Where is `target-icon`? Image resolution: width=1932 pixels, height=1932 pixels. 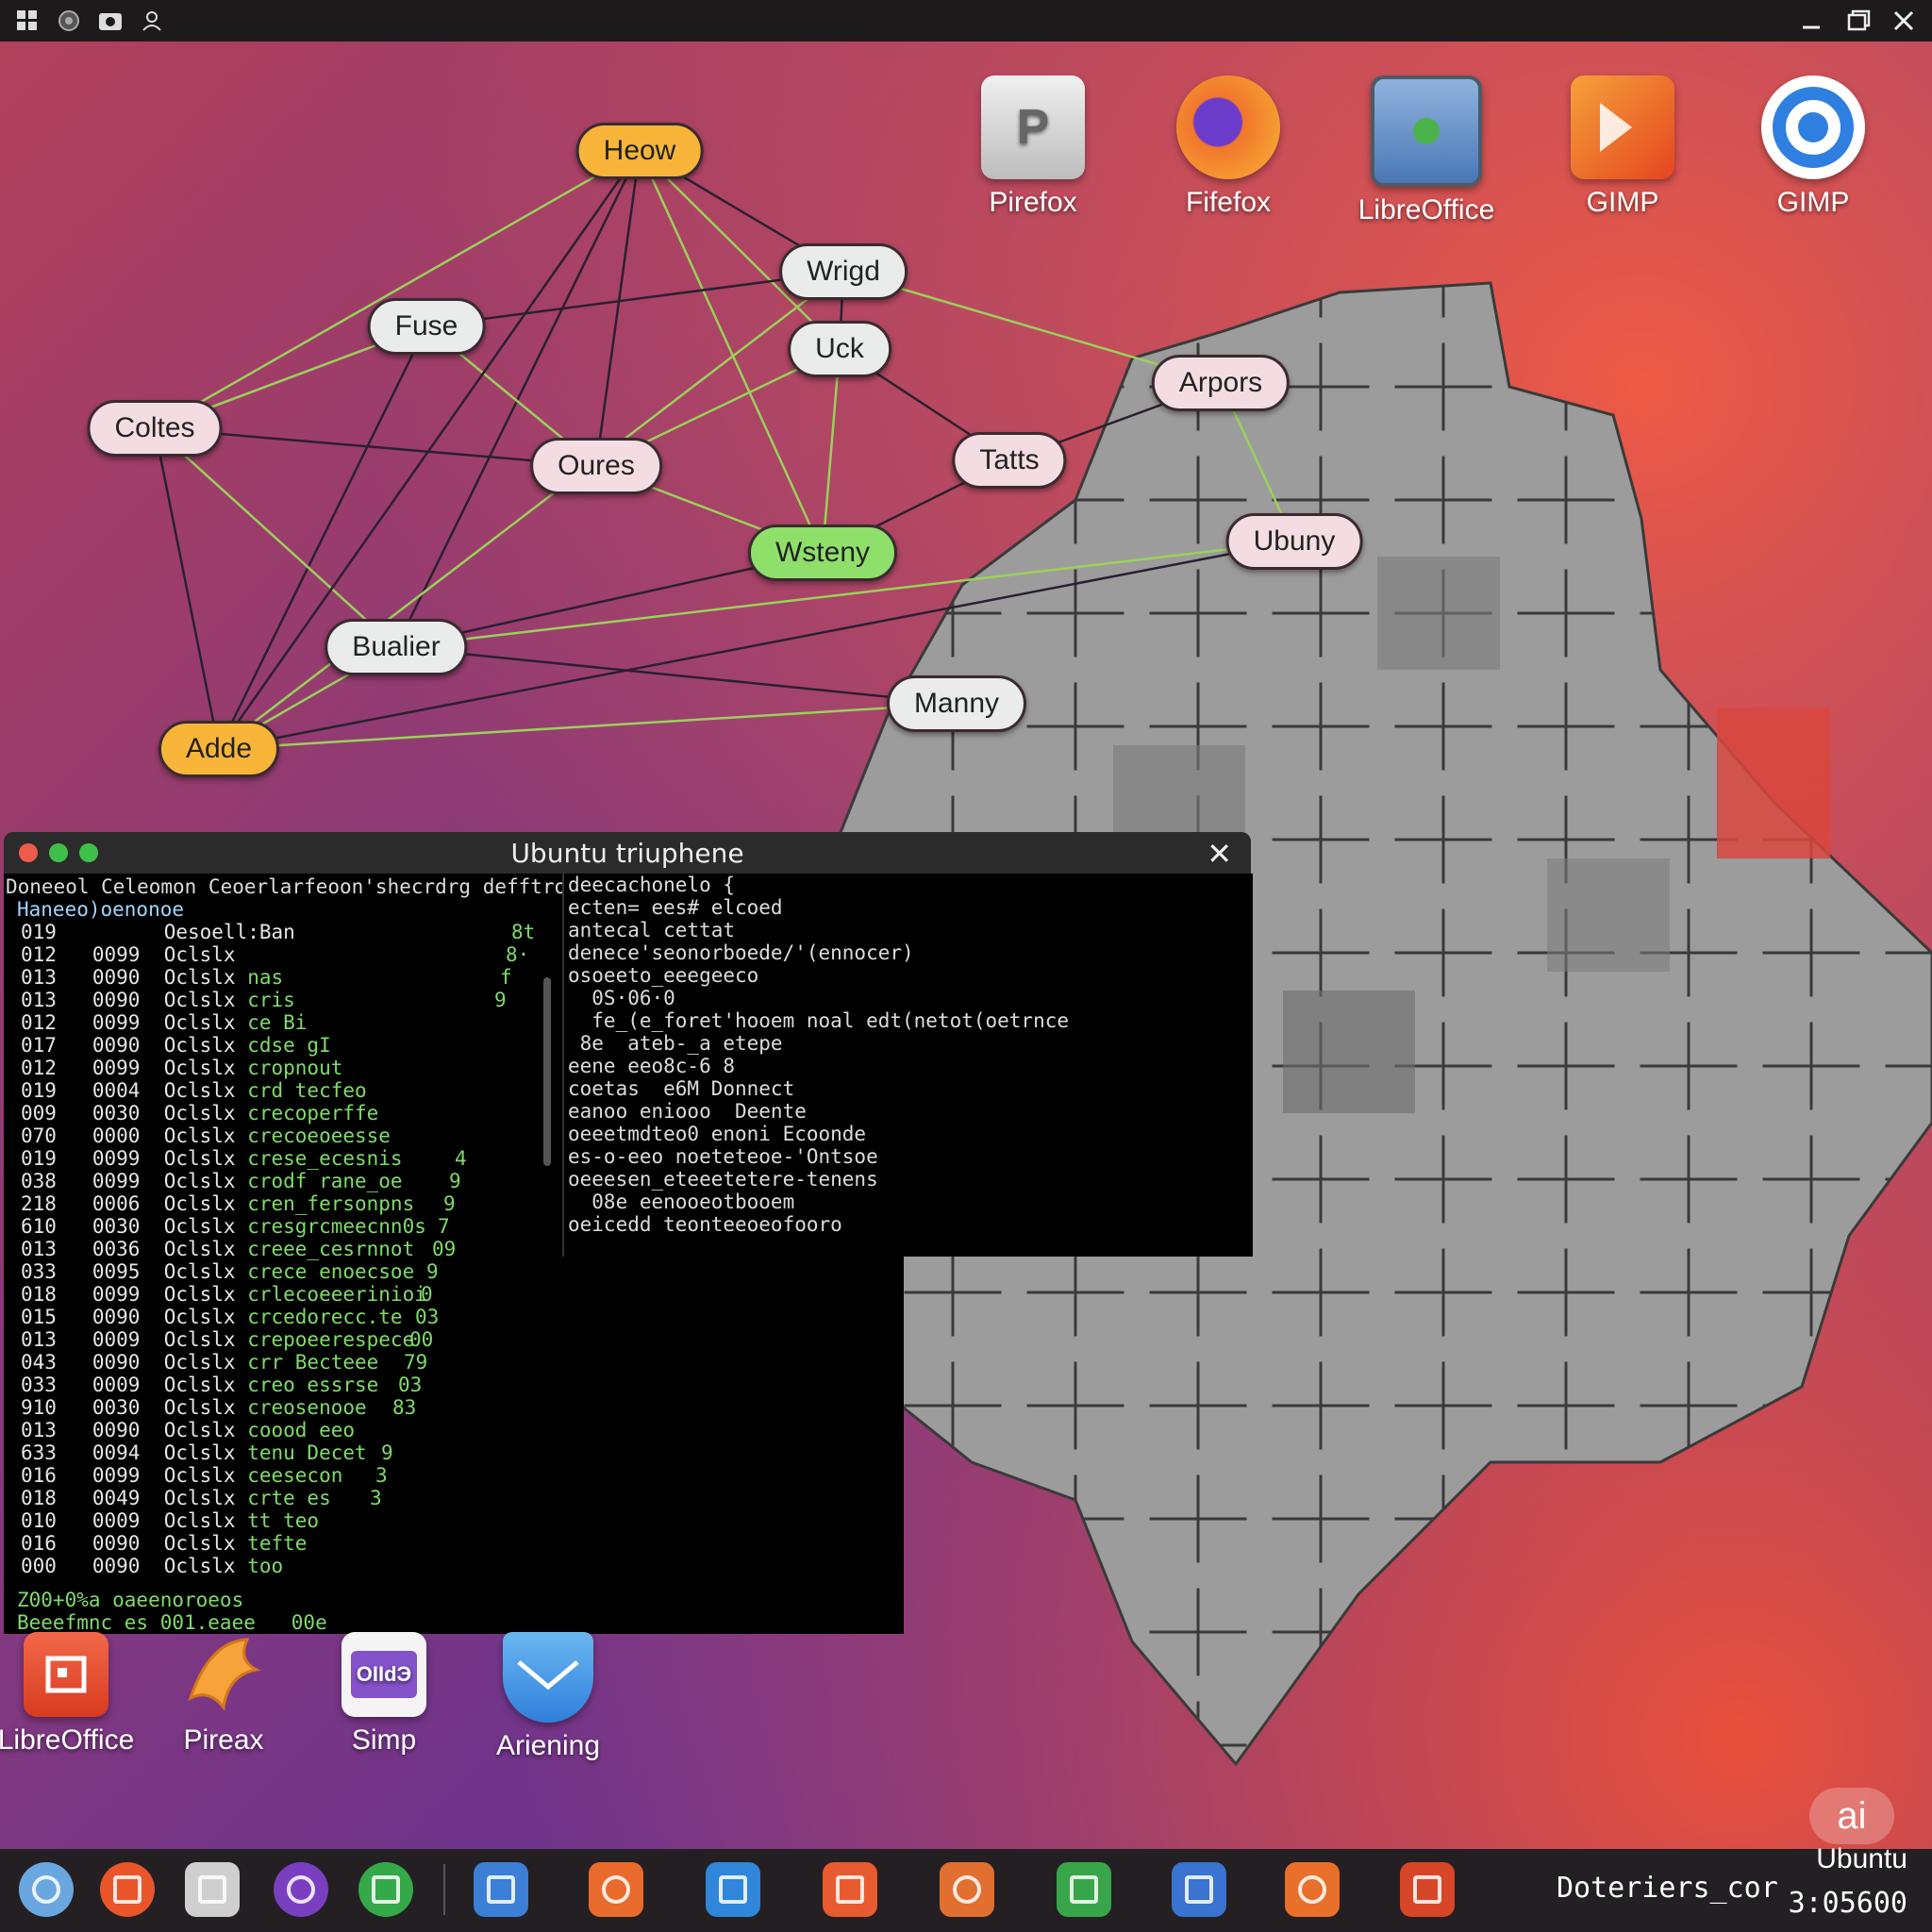
target-icon is located at coordinates (967, 1890).